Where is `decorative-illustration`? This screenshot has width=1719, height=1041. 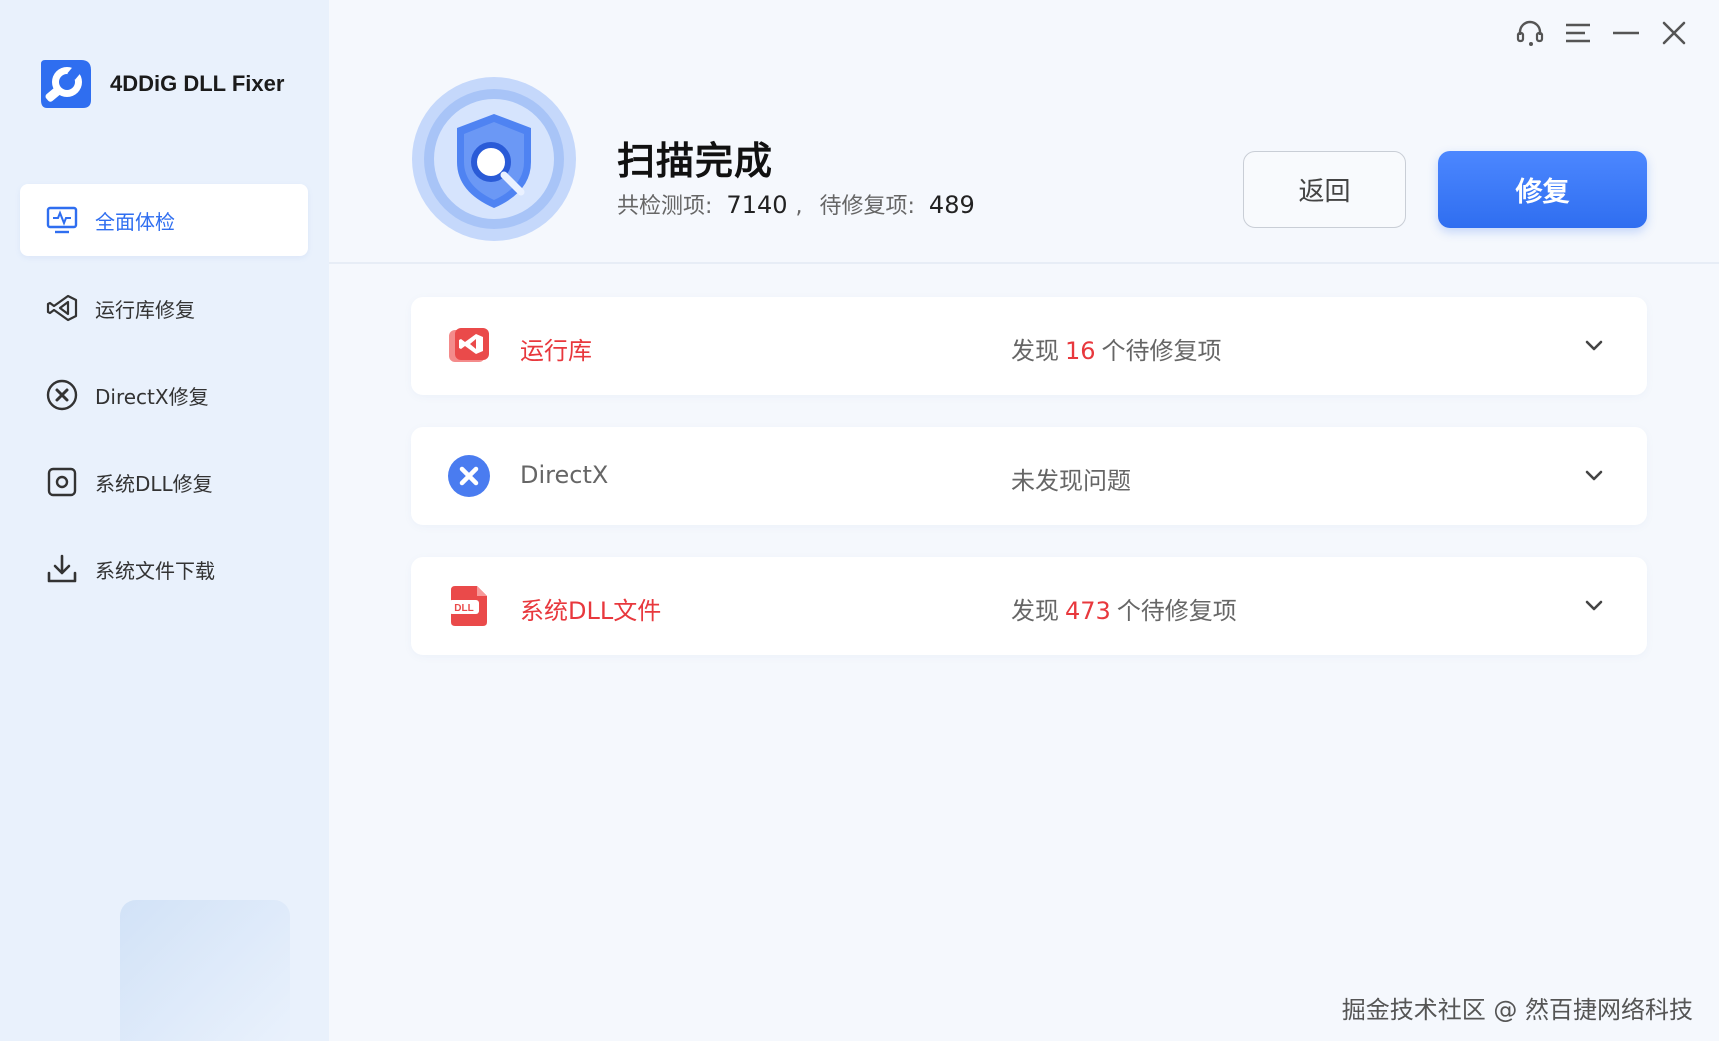
decorative-illustration is located at coordinates (205, 970).